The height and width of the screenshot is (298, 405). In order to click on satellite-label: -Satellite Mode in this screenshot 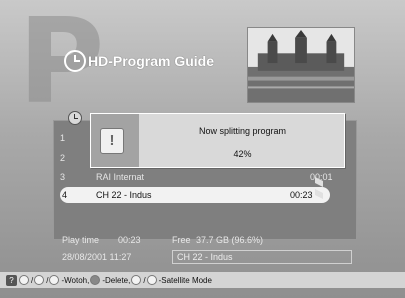, I will do `click(185, 280)`.